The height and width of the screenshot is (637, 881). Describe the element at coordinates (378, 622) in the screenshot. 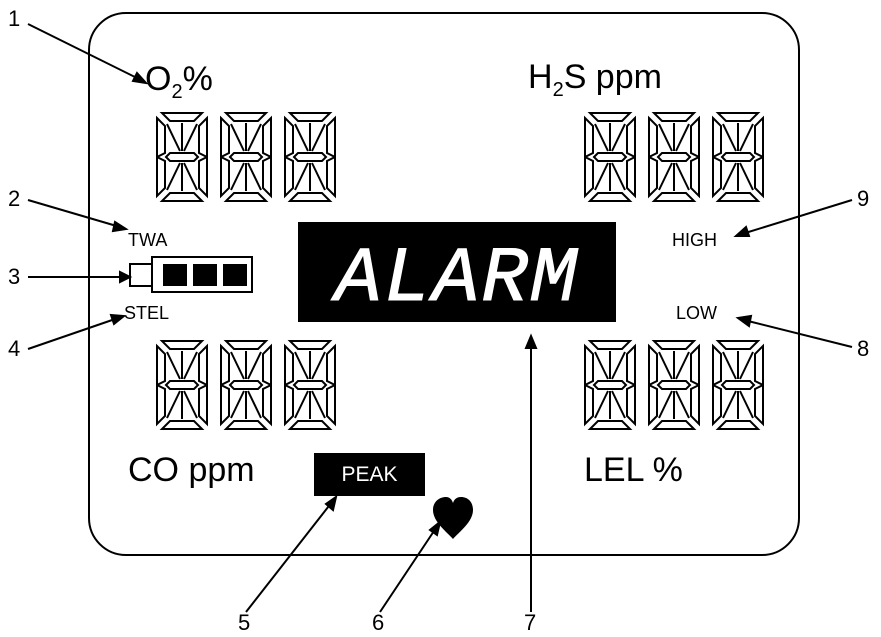

I see `callout-6: 6` at that location.